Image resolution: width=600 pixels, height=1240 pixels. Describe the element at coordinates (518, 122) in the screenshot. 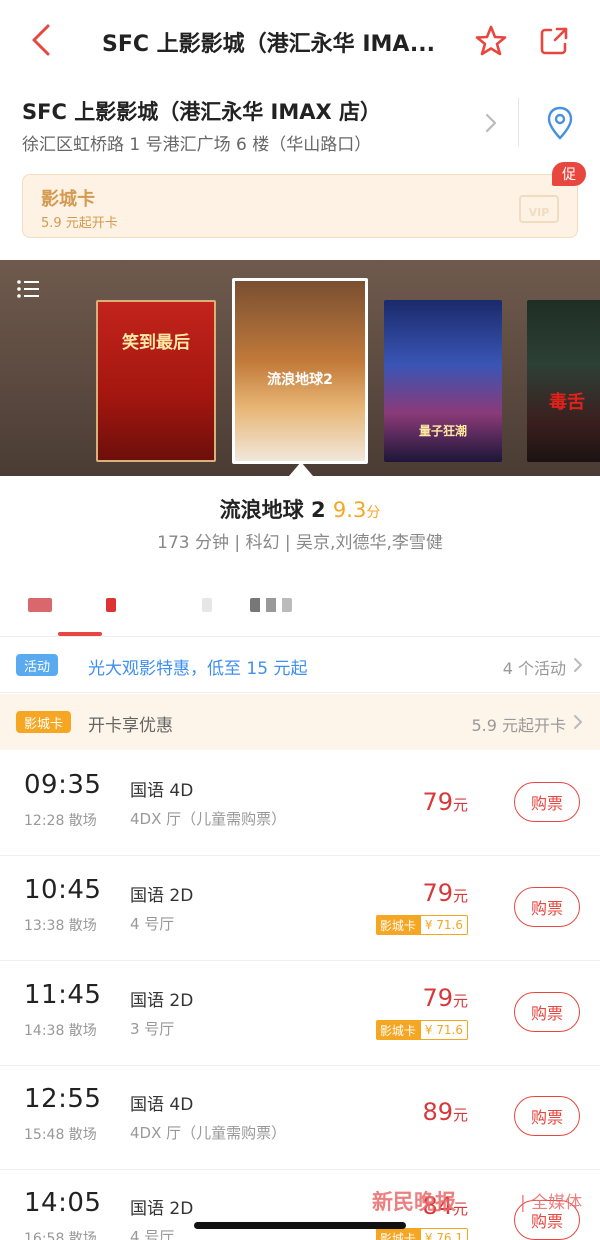

I see `divider` at that location.